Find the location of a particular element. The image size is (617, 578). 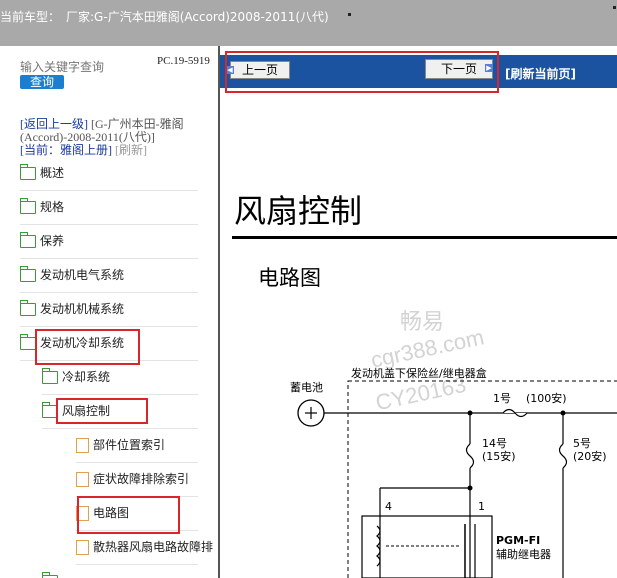

tree-item-label: 部件位置索引 is located at coordinates (129, 445).